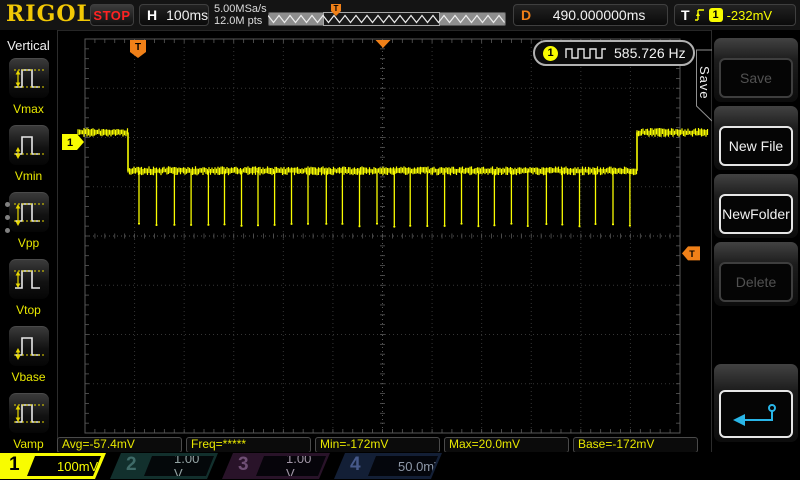  I want to click on menu-item-vamp: Vamp, so click(28, 422).